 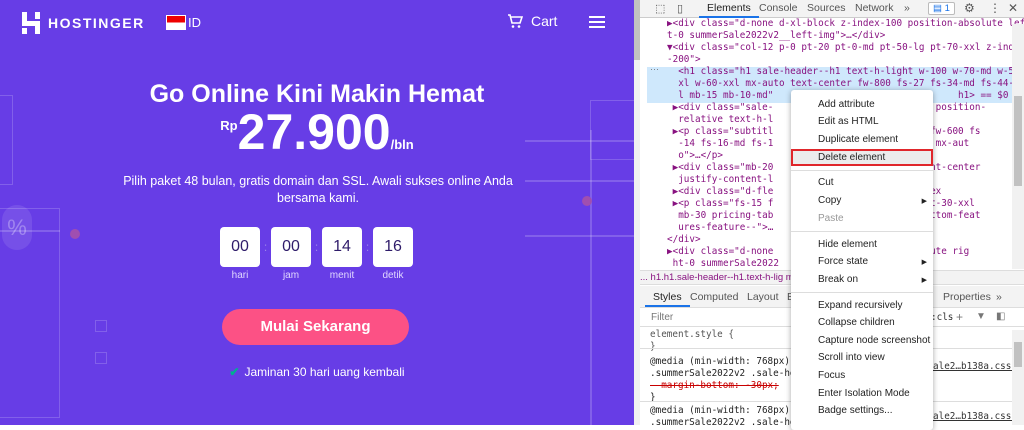 What do you see at coordinates (847, 244) in the screenshot?
I see `context-menu-item-hide-element: Hide element` at bounding box center [847, 244].